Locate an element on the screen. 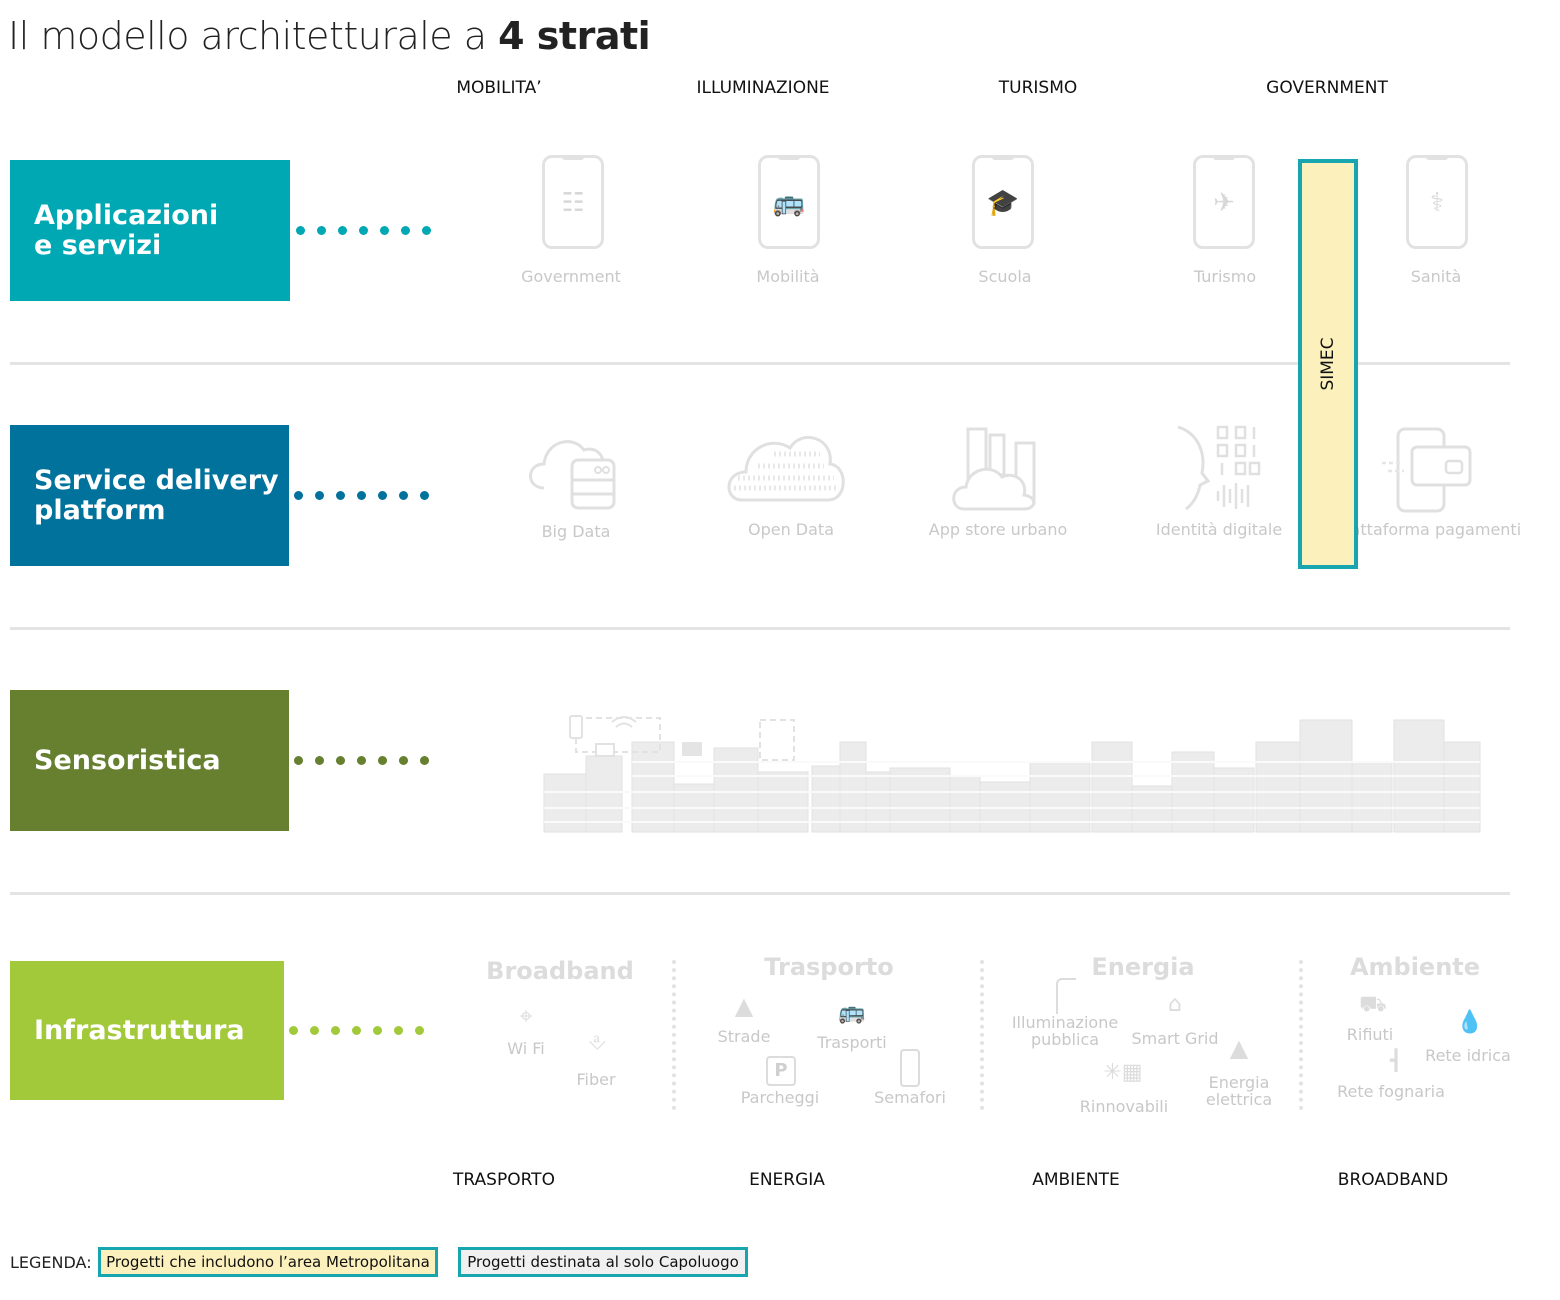 The height and width of the screenshot is (1300, 1560). infra-item-rete-fognaria: Rete fognaria is located at coordinates (1391, 1091).